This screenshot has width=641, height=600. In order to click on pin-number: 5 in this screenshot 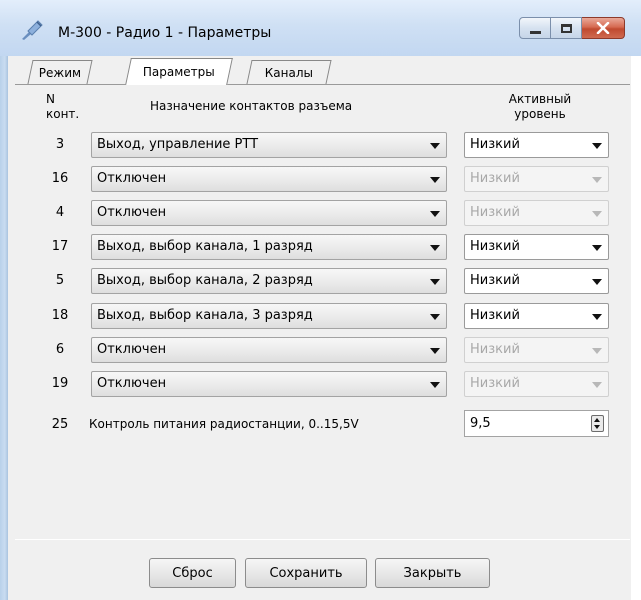, I will do `click(60, 280)`.